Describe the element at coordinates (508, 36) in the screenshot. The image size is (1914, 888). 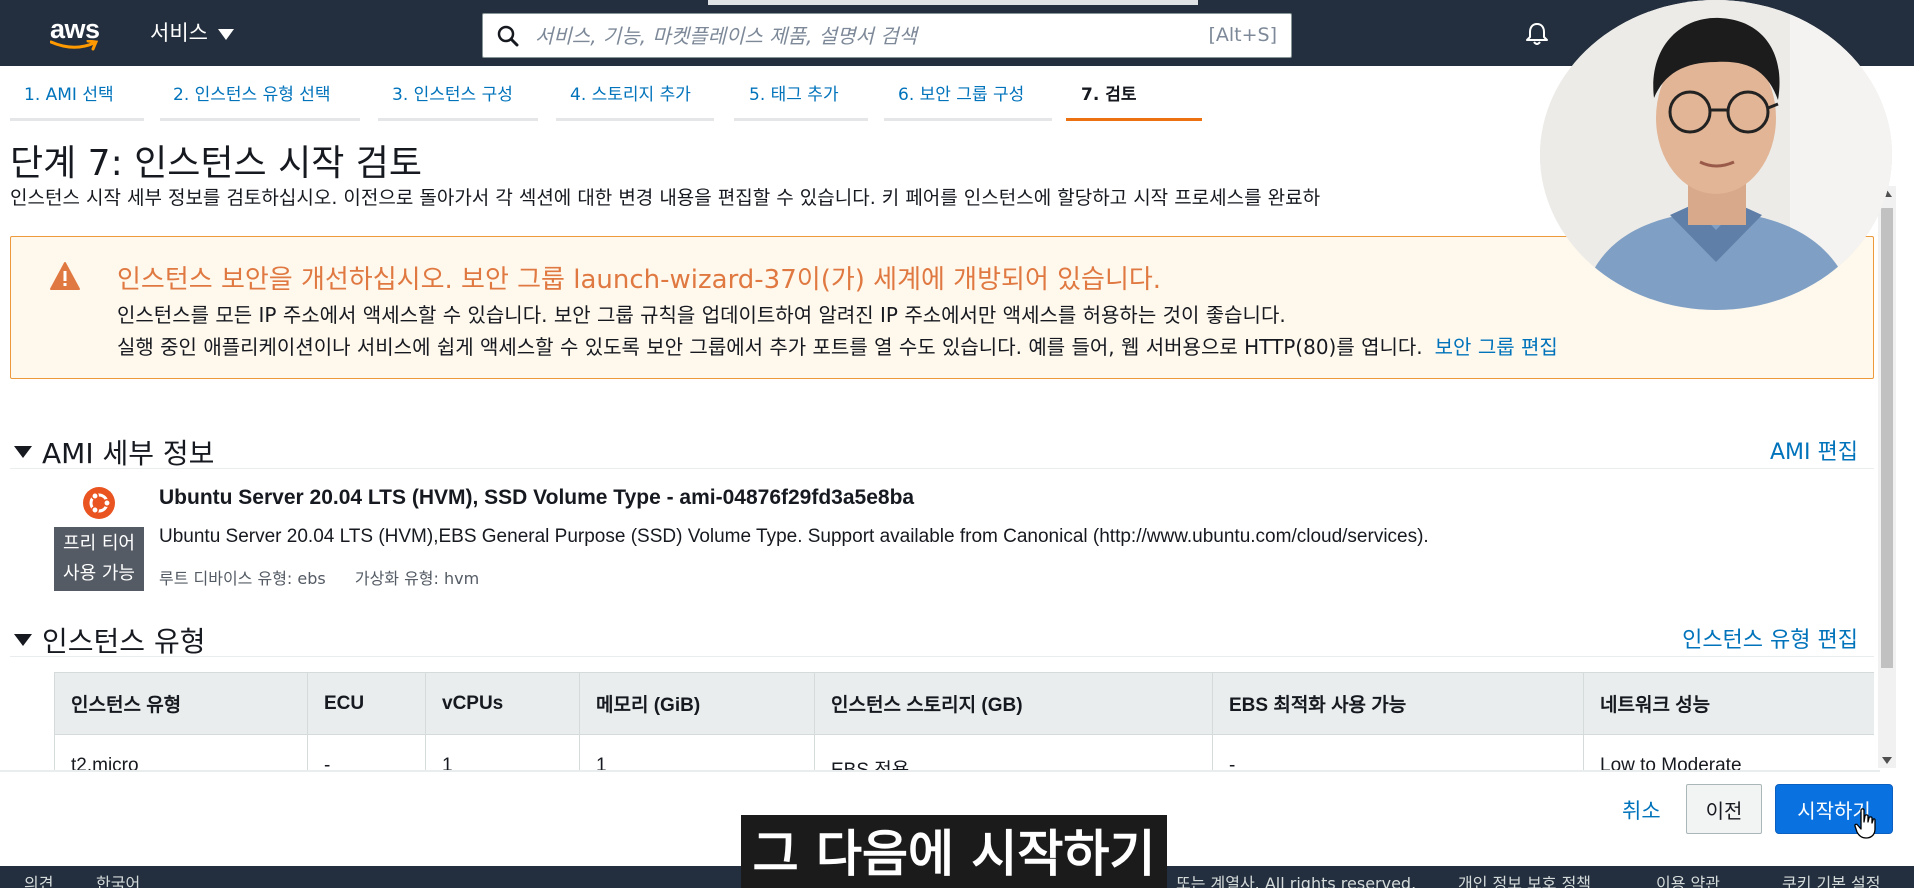
I see `search-icon` at that location.